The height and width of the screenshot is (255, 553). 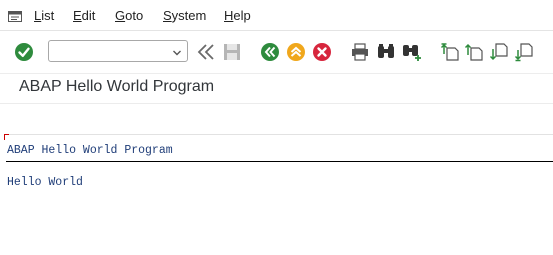 I want to click on menu-goto-label: oto, so click(x=134, y=15).